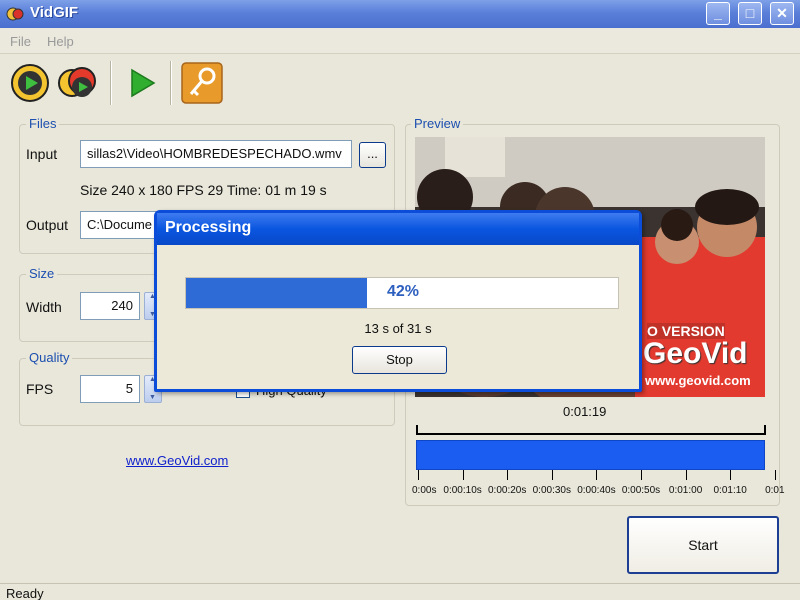  Describe the element at coordinates (400, 83) in the screenshot. I see `toolbar` at that location.